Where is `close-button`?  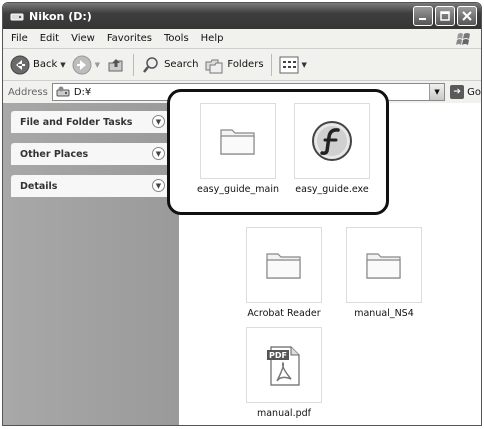
close-button is located at coordinates (467, 16).